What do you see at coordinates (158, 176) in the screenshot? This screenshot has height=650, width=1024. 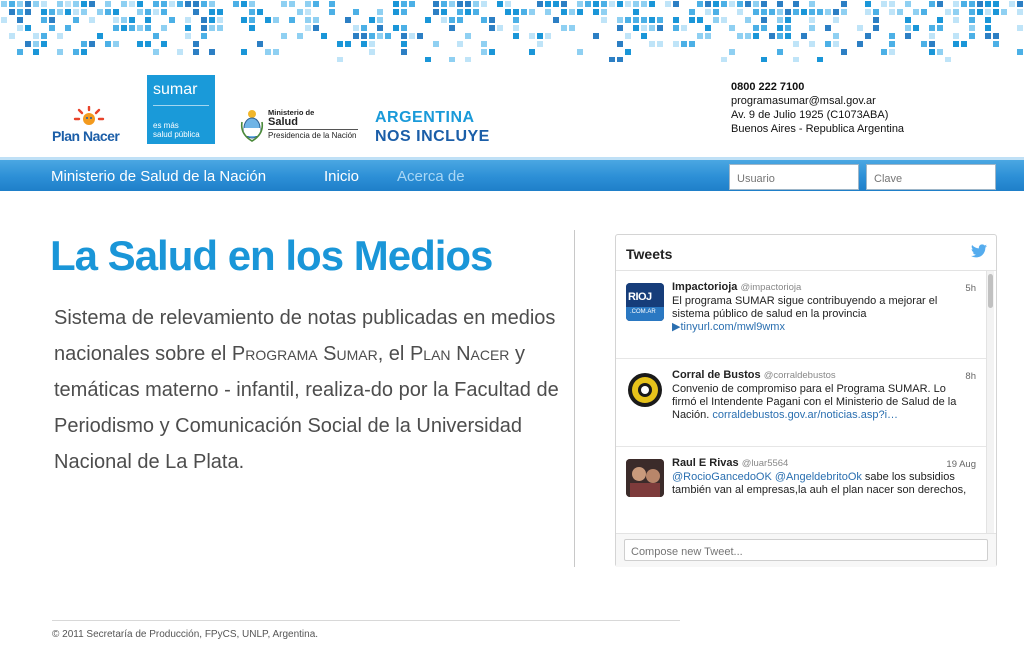 I see `nav-brand-link: Ministerio de Salud de la Nación` at bounding box center [158, 176].